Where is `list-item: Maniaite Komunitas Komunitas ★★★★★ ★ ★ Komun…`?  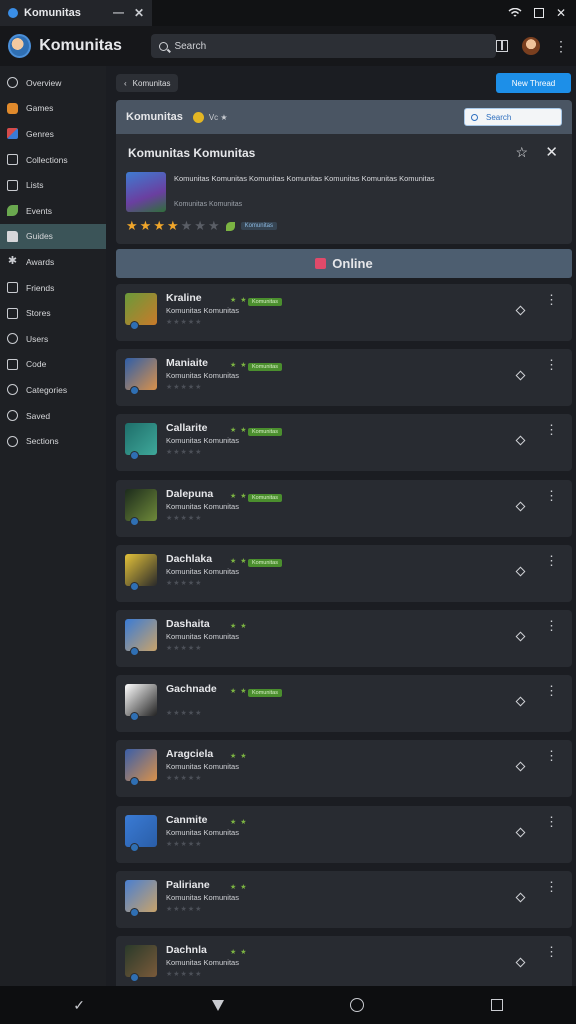 list-item: Maniaite Komunitas Komunitas ★★★★★ ★ ★ Komun… is located at coordinates (344, 378).